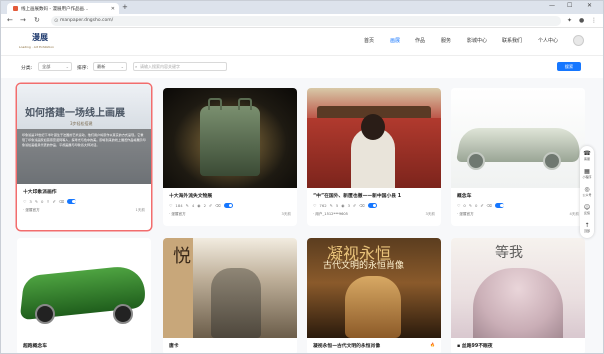 This screenshot has height=354, width=604. Describe the element at coordinates (420, 40) in the screenshot. I see `nav-works: 作品` at that location.